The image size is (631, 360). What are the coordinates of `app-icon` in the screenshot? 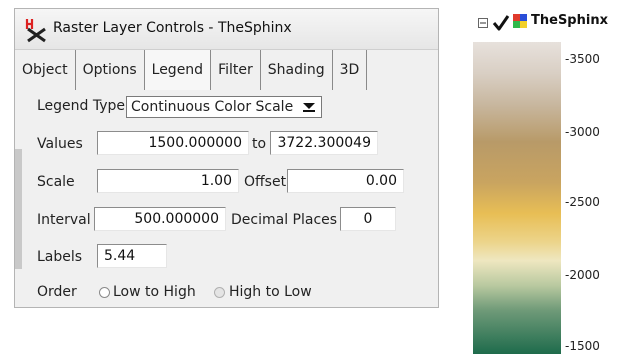 It's located at (35, 31).